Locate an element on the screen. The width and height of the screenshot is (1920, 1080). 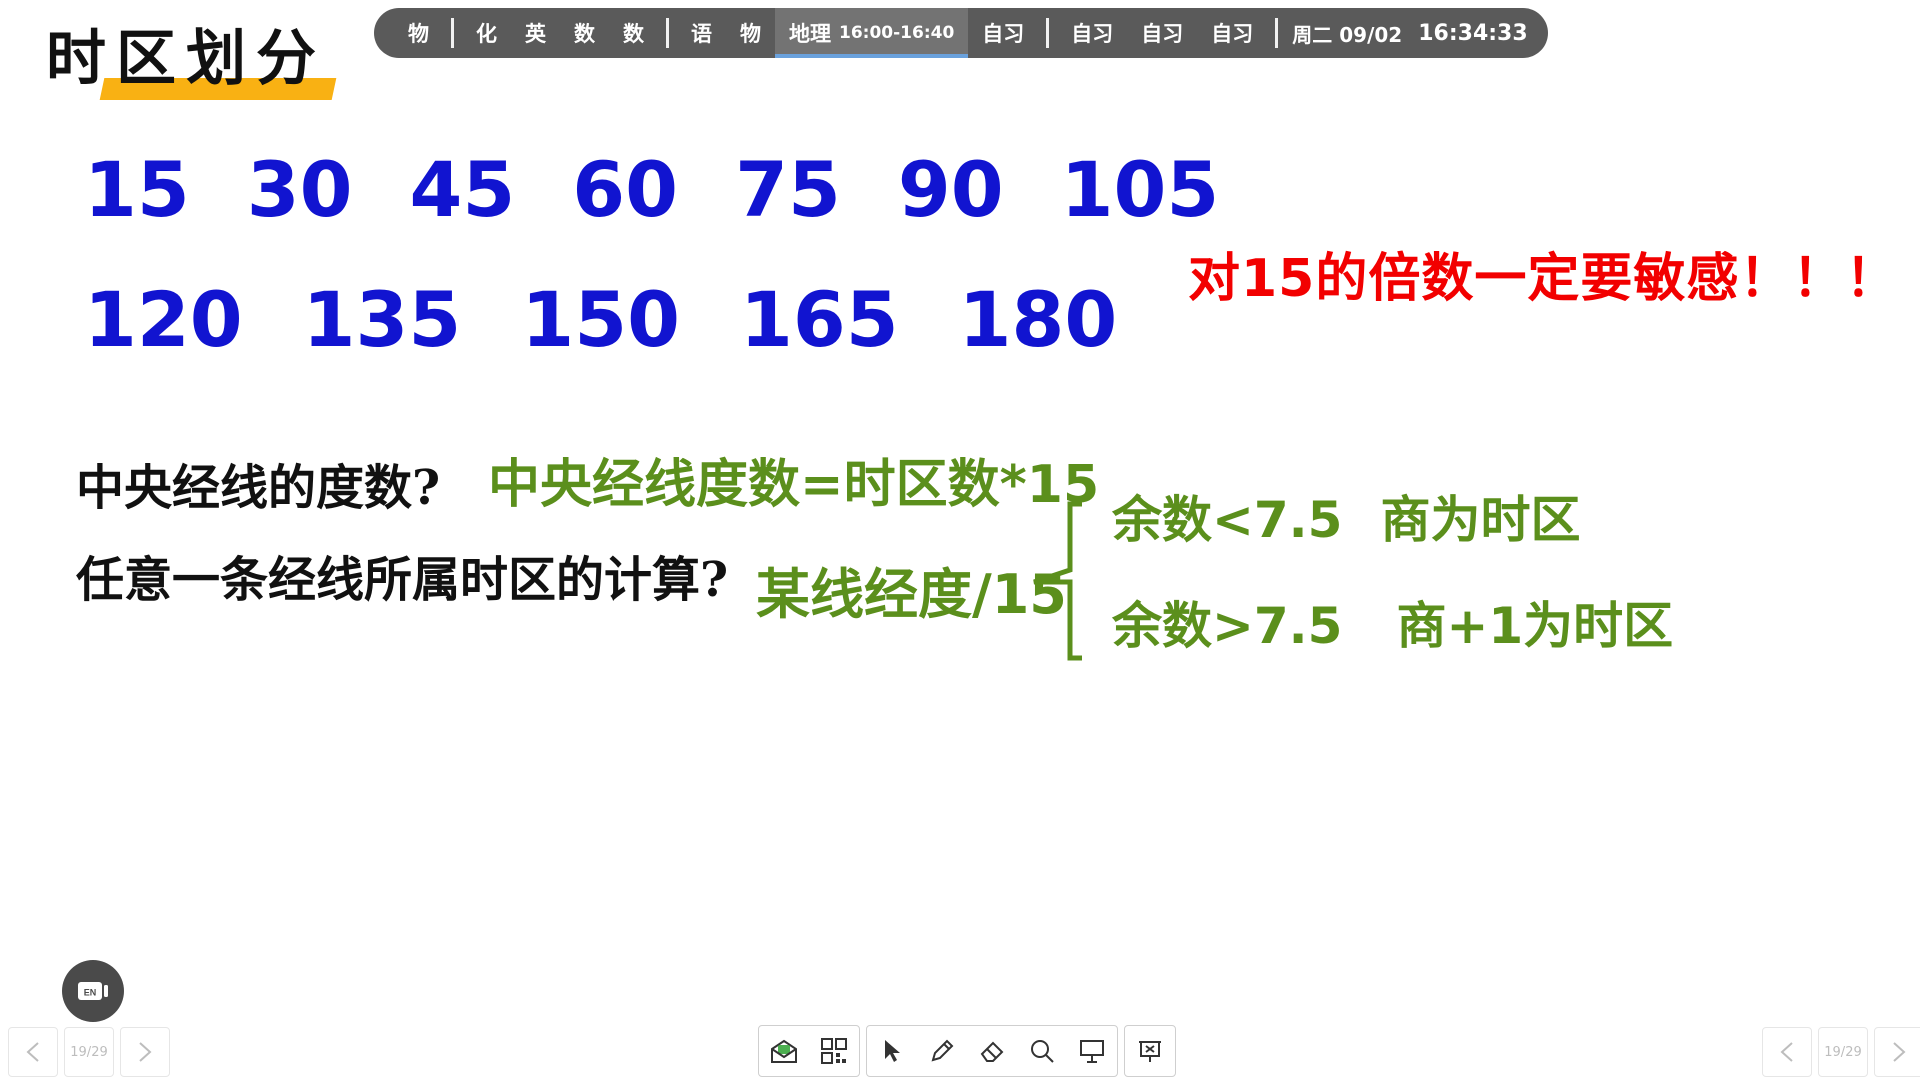
message-icon is located at coordinates (784, 1051).